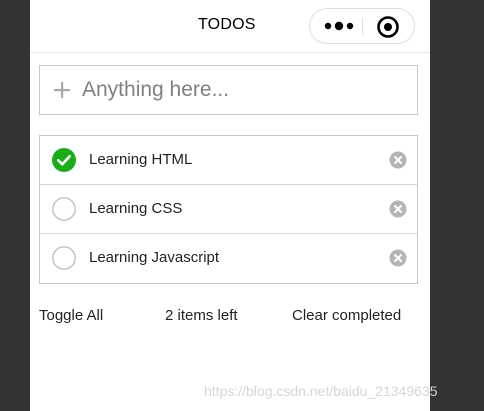 The width and height of the screenshot is (484, 411). I want to click on items-left-count: 2 items left, so click(201, 315).